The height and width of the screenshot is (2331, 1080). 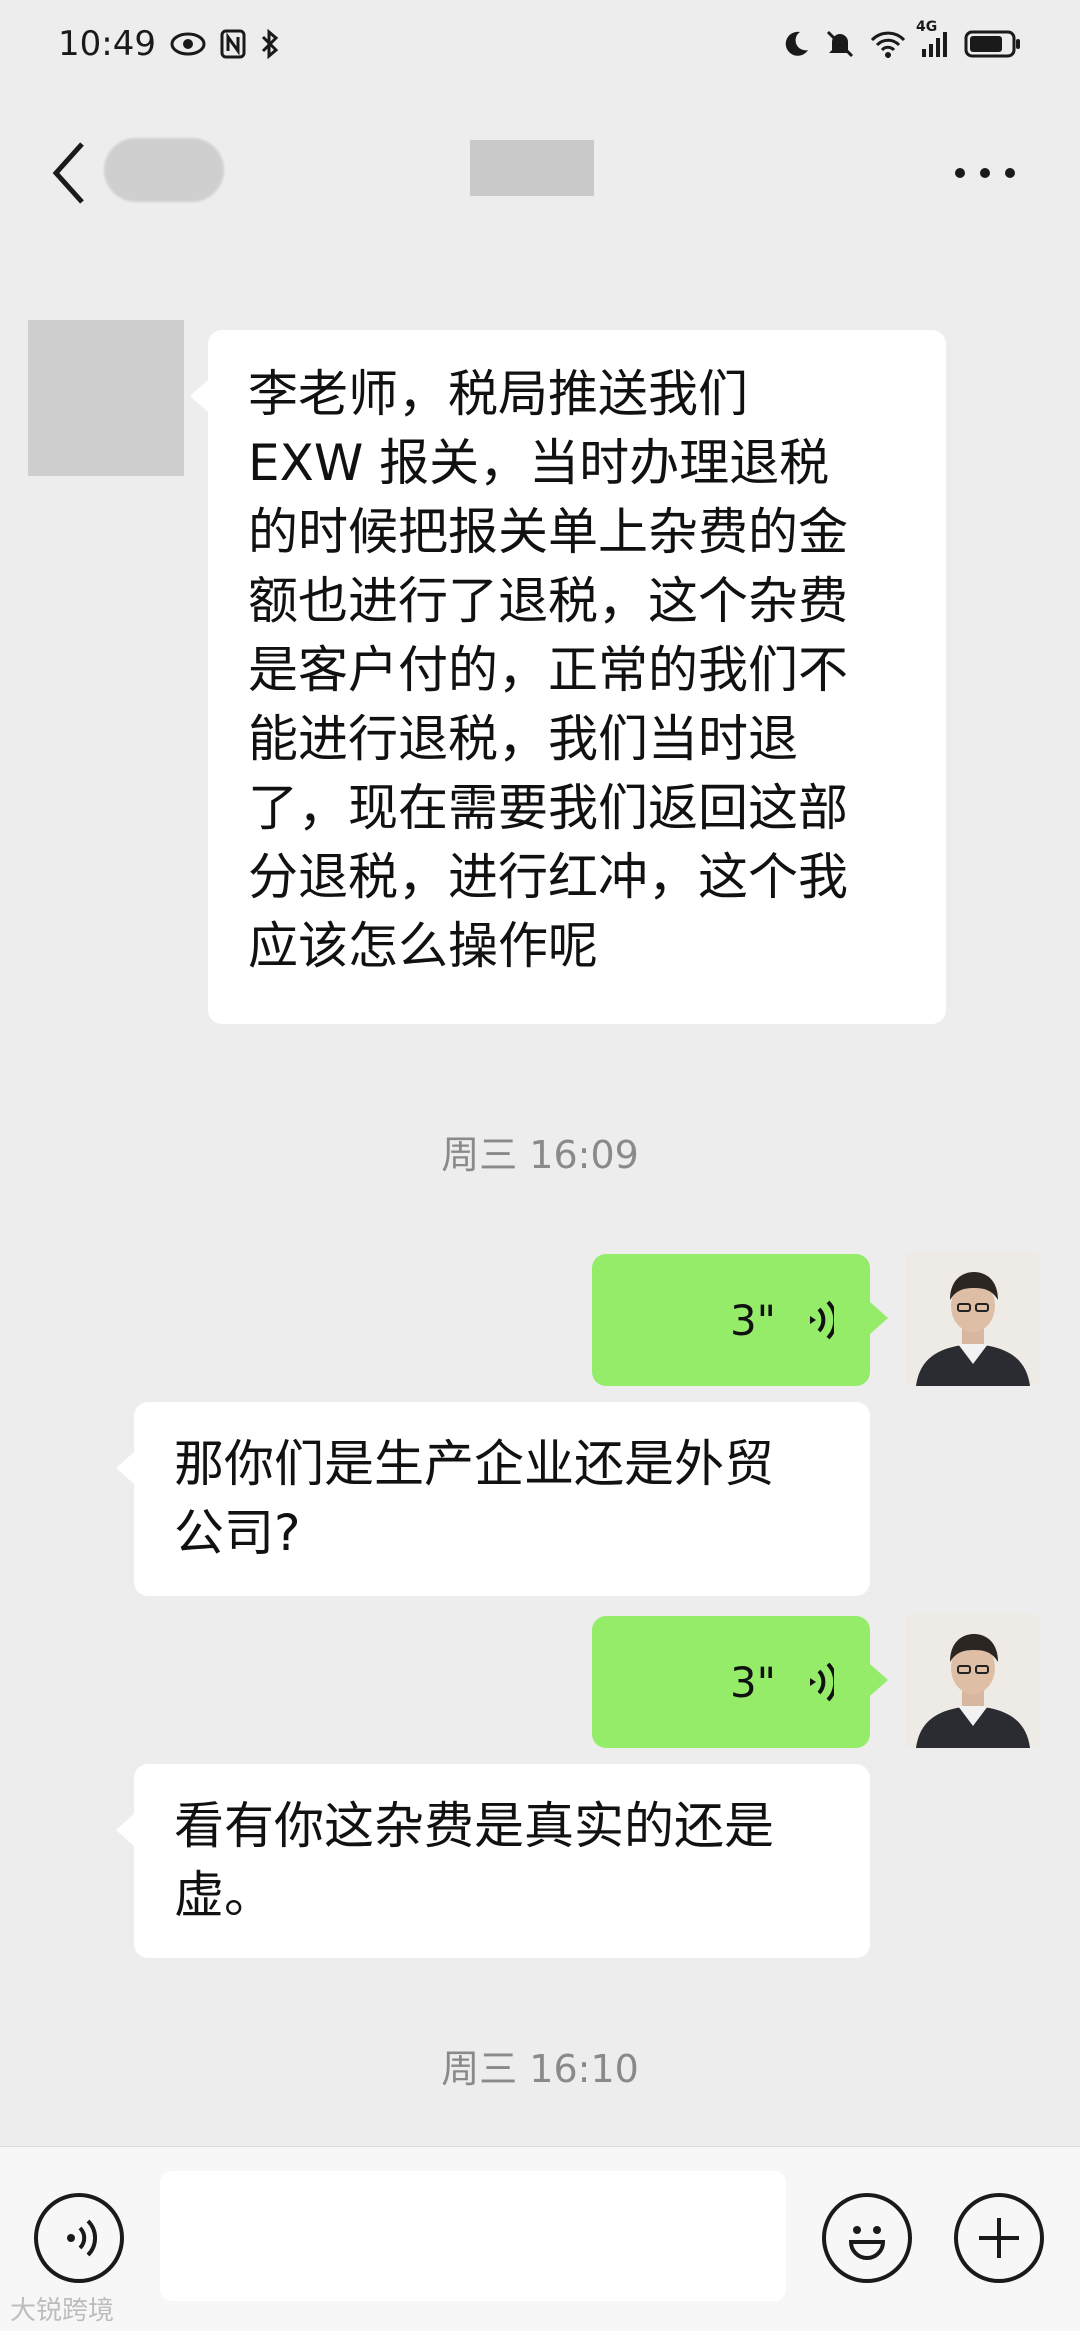 I want to click on back-button, so click(x=80, y=173).